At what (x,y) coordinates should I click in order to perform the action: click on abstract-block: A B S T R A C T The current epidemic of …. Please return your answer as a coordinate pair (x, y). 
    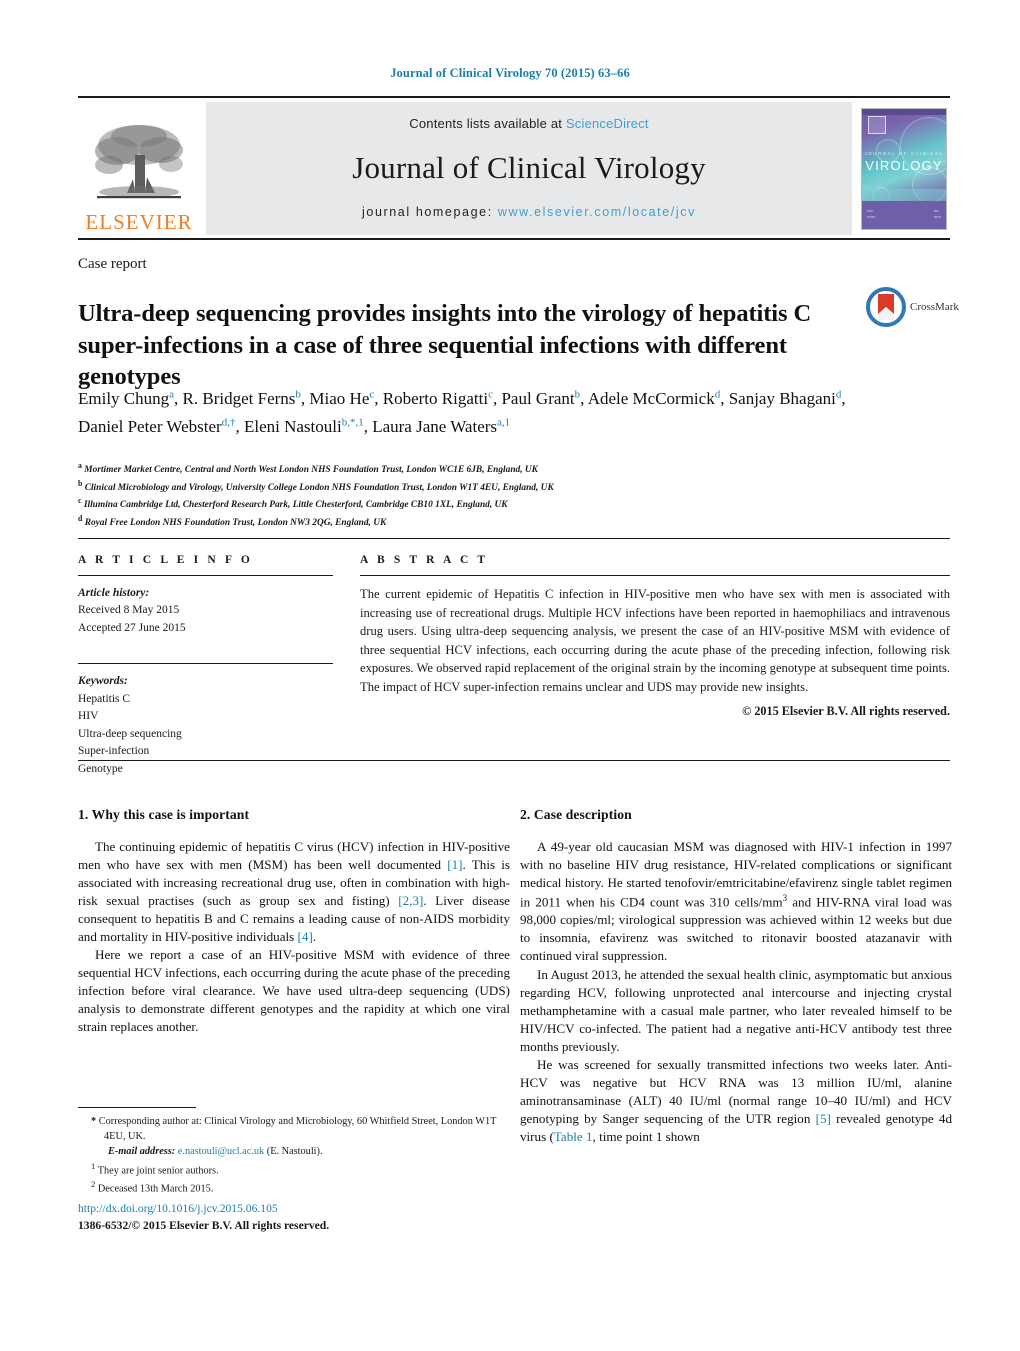
    Looking at the image, I should click on (655, 636).